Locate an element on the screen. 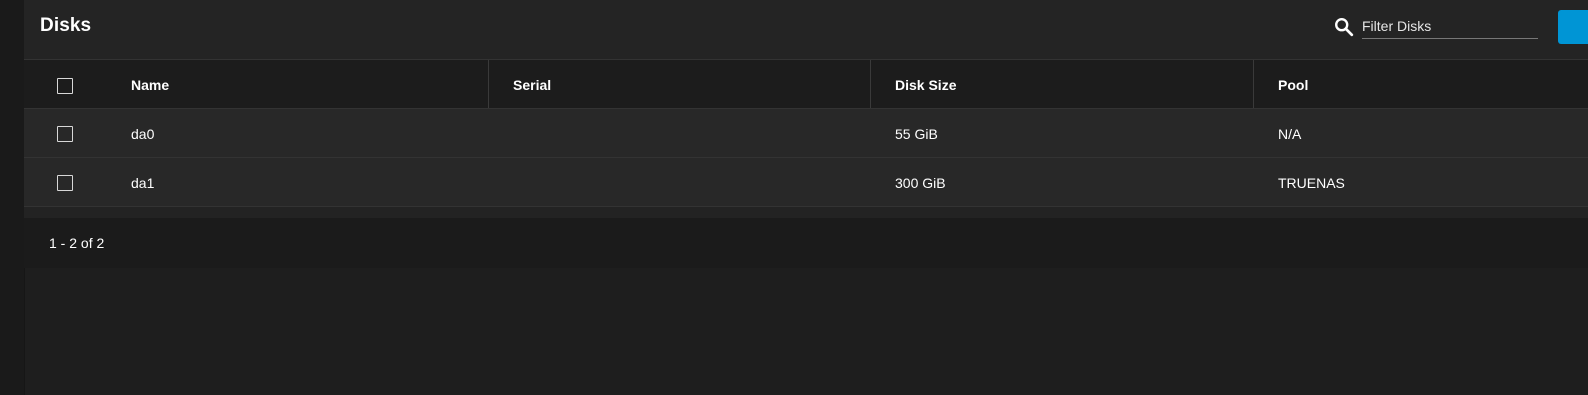  column-header-disk-size: Disk Size is located at coordinates (925, 84).